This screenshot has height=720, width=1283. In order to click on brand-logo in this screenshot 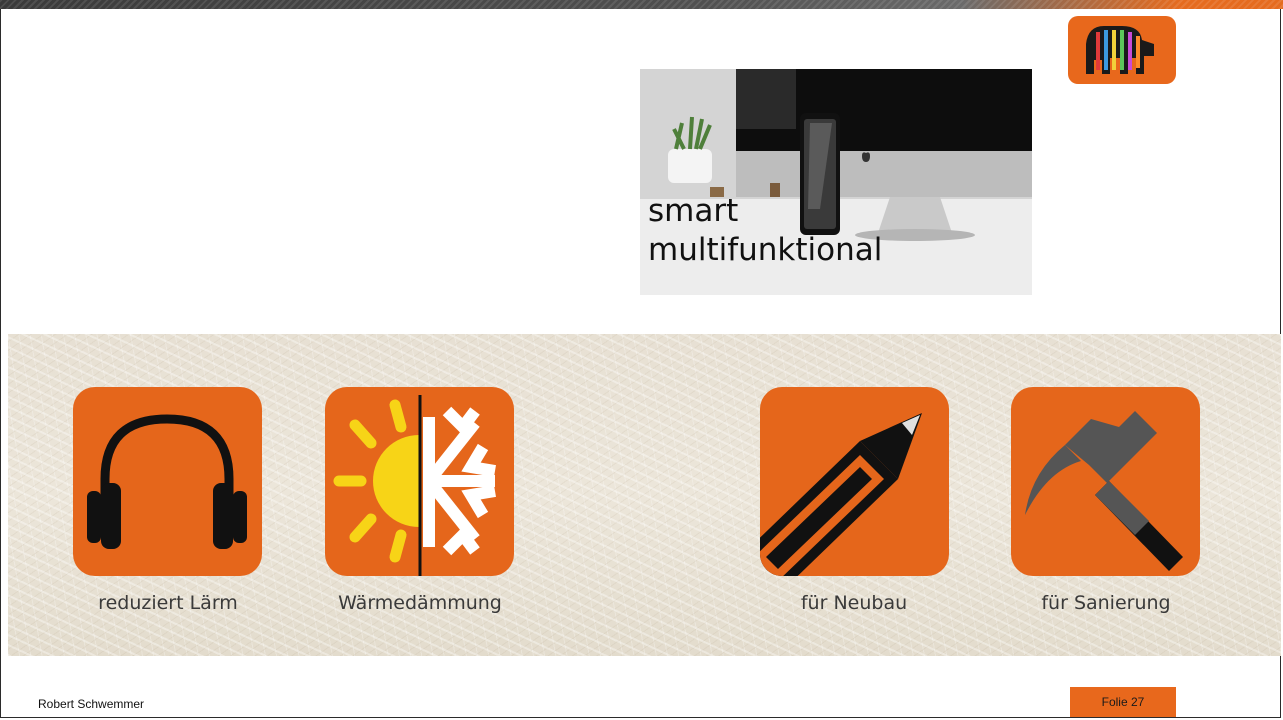, I will do `click(1122, 50)`.